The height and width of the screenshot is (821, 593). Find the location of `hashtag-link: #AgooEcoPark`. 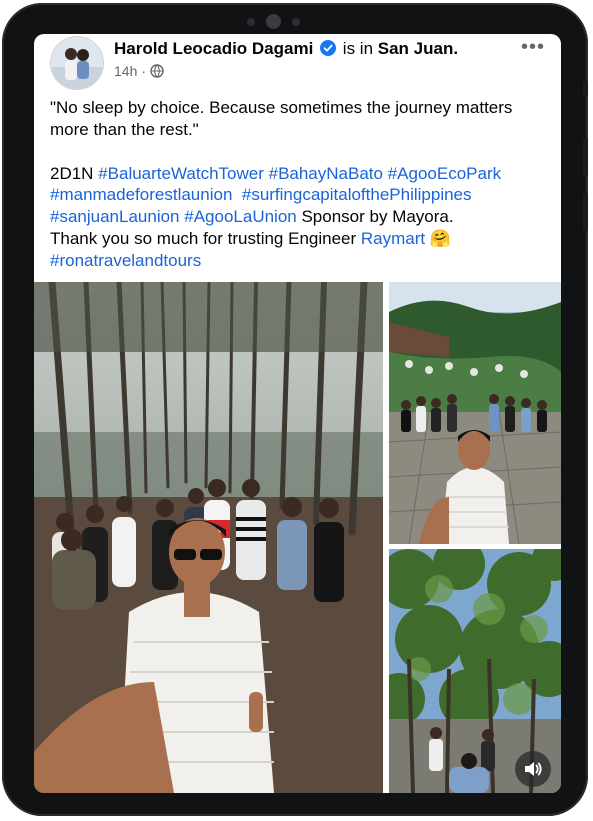

hashtag-link: #AgooEcoPark is located at coordinates (444, 173).